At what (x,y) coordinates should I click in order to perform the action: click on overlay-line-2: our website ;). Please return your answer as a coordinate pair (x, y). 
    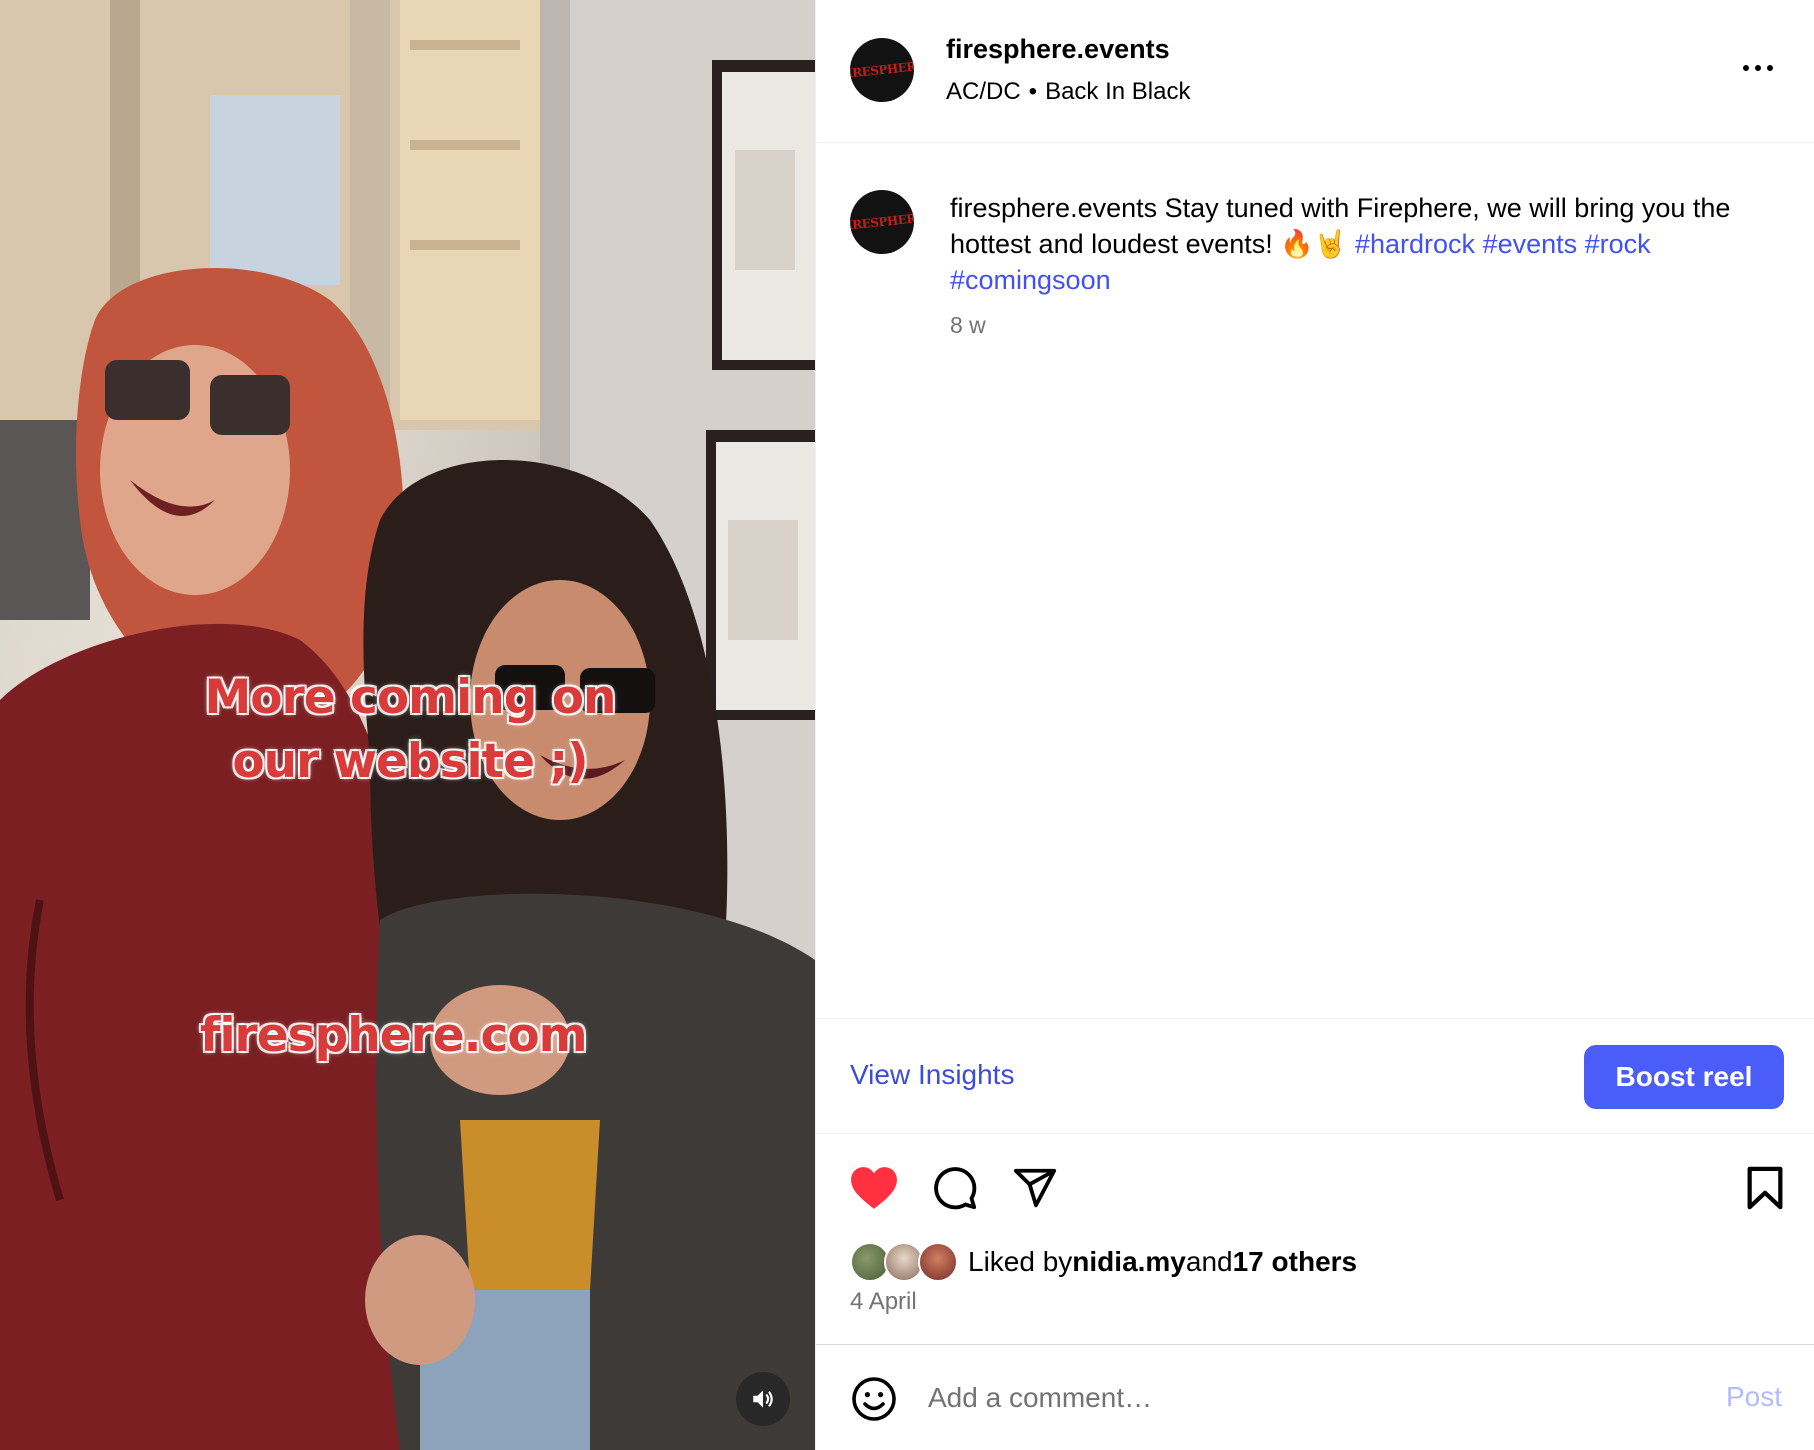
    Looking at the image, I should click on (410, 761).